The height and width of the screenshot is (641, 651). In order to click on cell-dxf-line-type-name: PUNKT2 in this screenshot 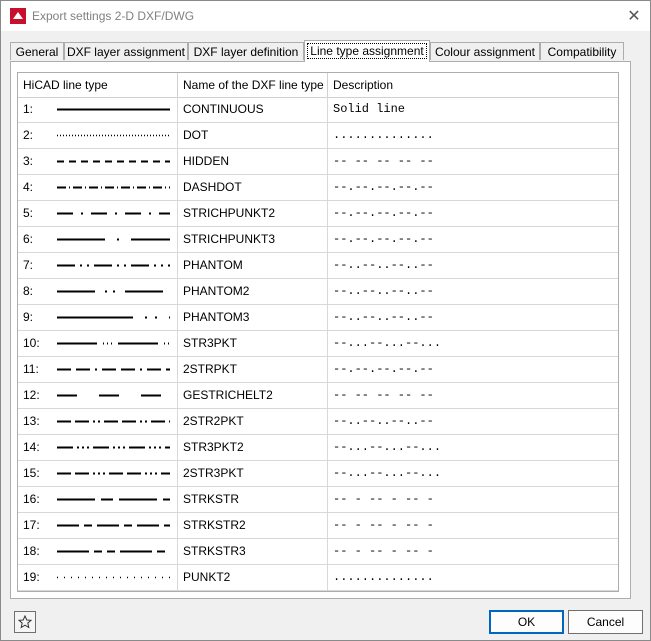, I will do `click(253, 577)`.